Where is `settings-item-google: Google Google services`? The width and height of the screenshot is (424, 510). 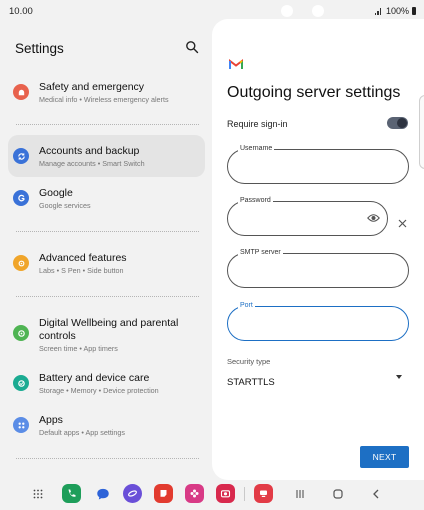
settings-item-google: Google Google services is located at coordinates (106, 199).